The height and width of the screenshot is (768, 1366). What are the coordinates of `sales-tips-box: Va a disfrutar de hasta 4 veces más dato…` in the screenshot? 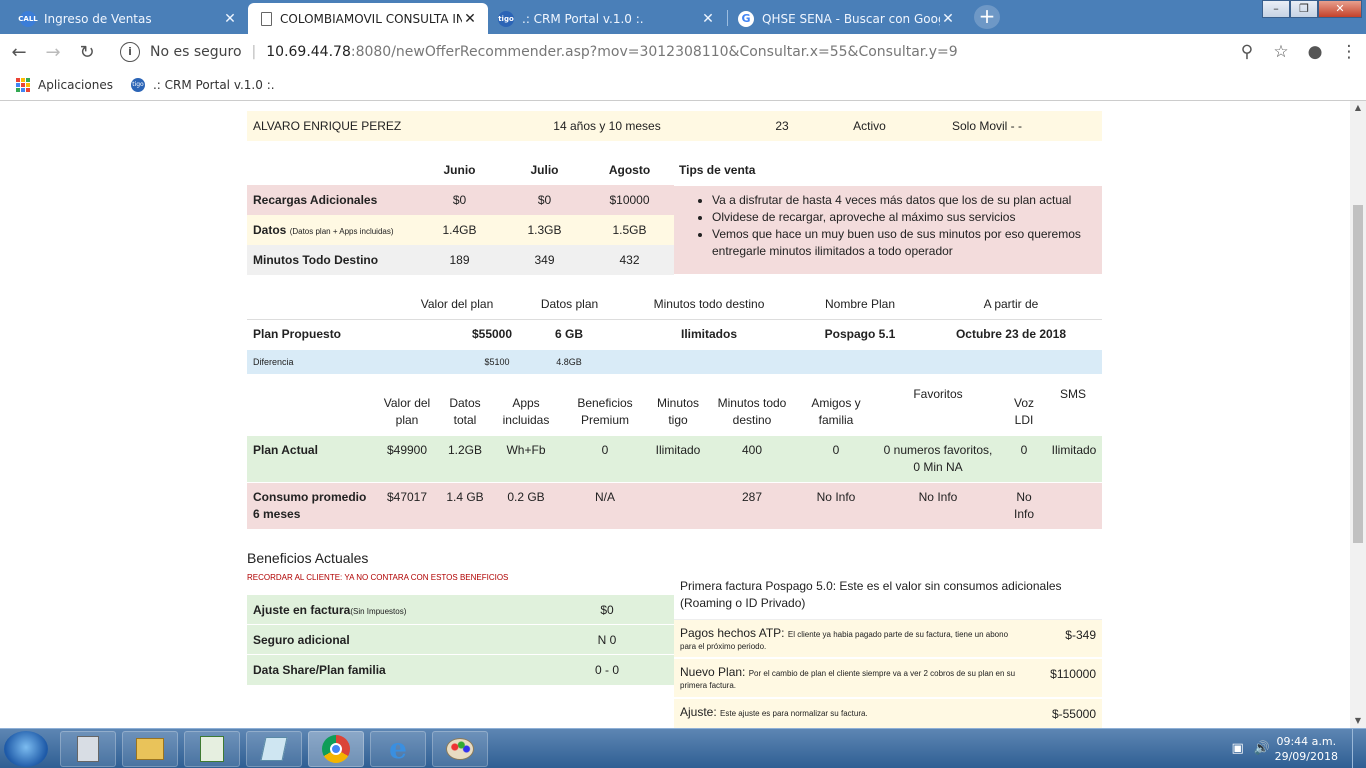 It's located at (888, 230).